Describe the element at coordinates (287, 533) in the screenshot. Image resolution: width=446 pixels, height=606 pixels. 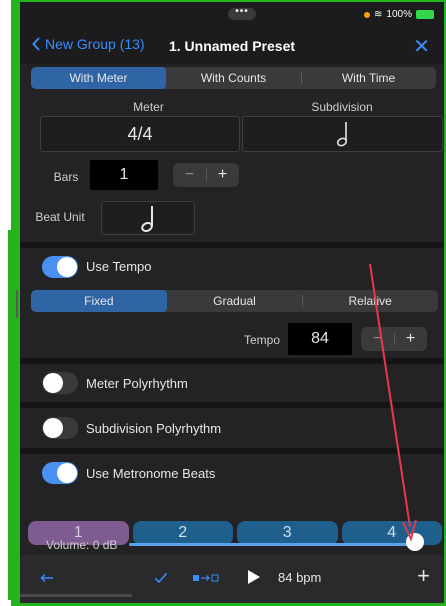
I see `beat-button-3: 3` at that location.